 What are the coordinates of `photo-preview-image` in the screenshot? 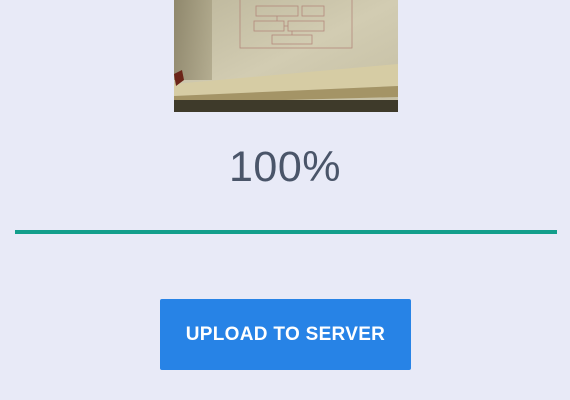 It's located at (286, 56).